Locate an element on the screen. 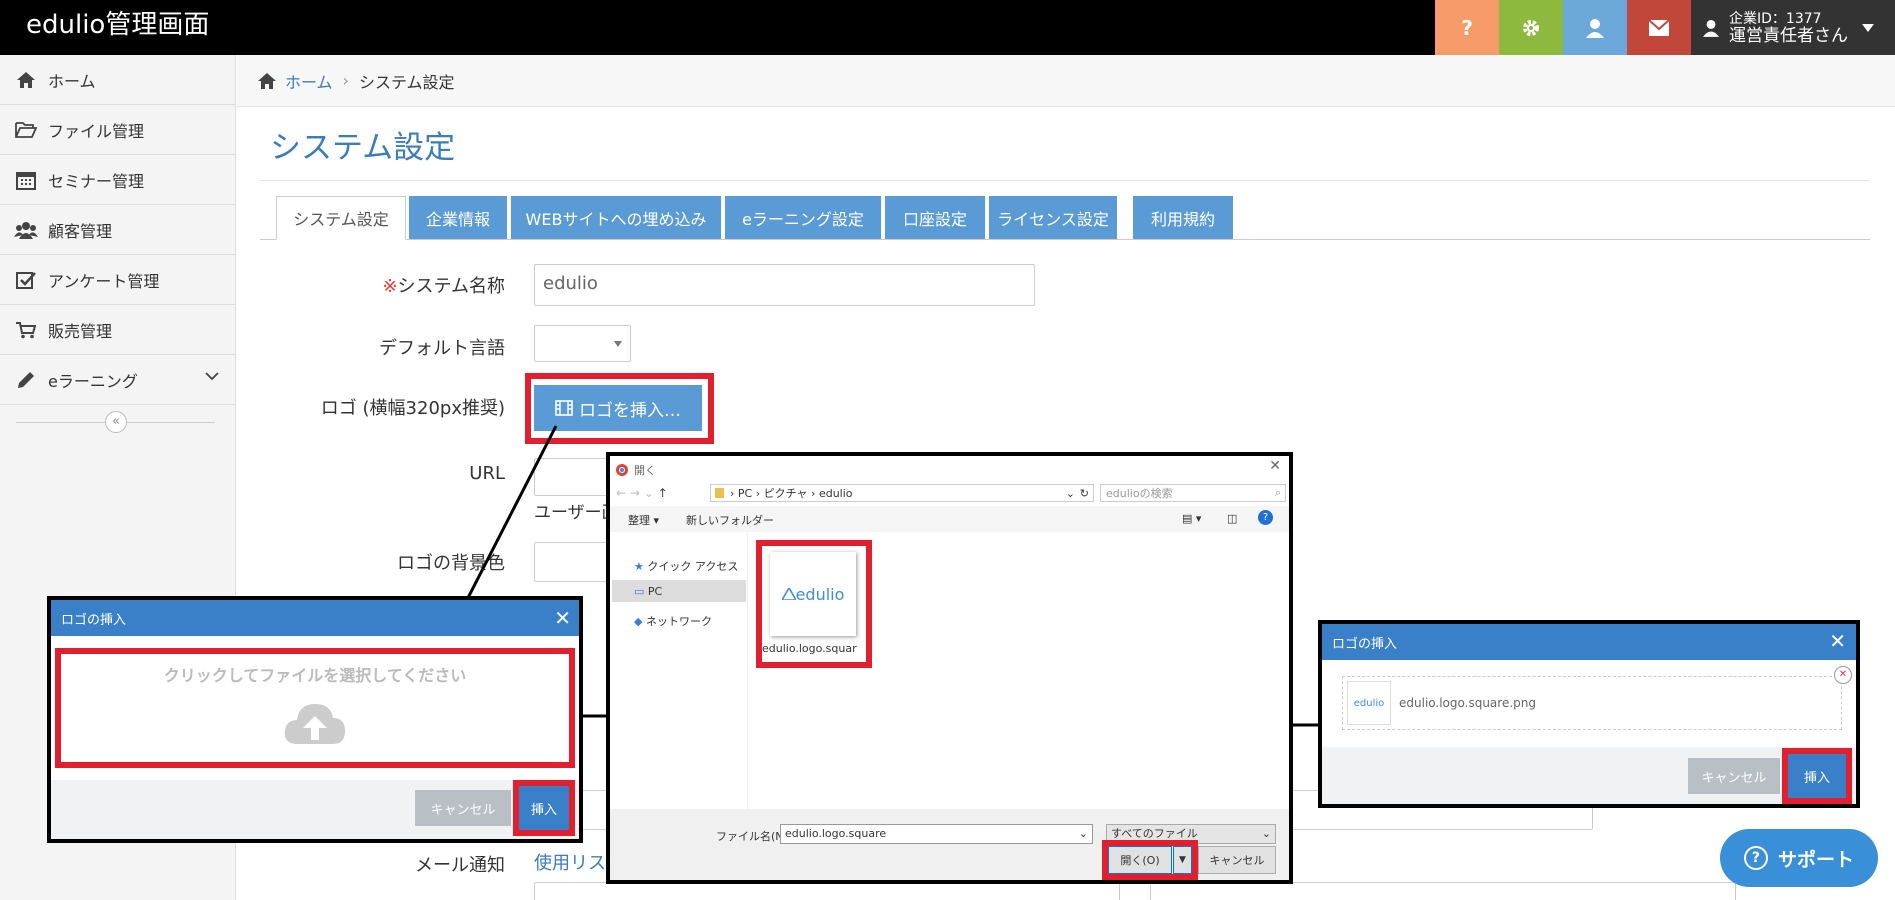  path-segment: PC is located at coordinates (745, 493).